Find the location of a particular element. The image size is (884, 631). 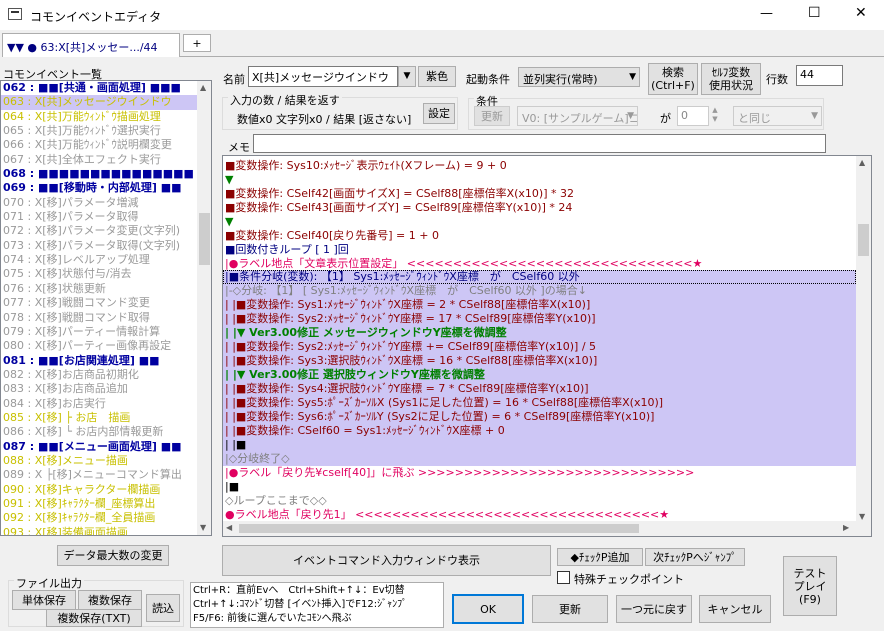

load-button: 読込 is located at coordinates (163, 608).